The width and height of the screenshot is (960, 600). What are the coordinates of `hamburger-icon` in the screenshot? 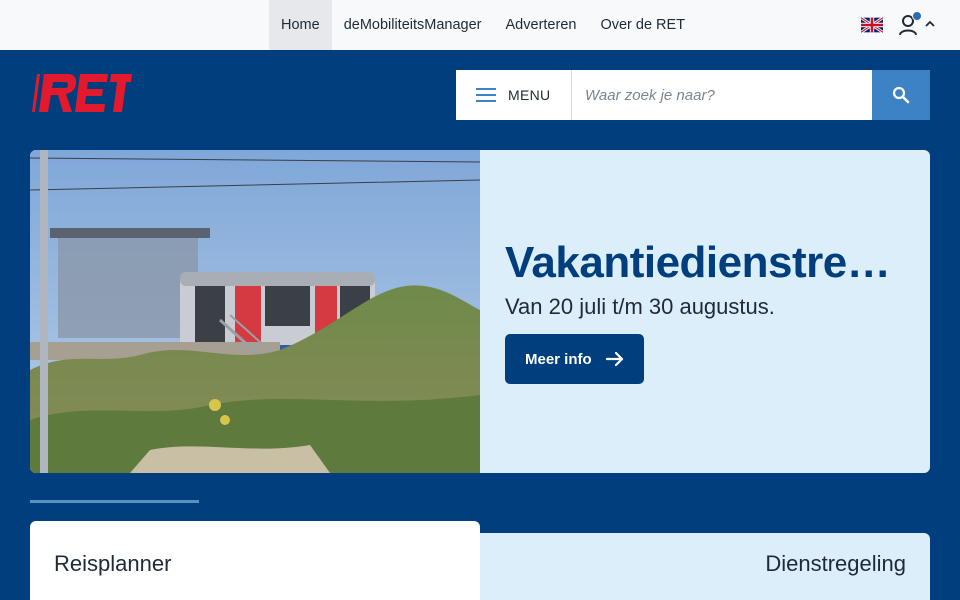 It's located at (486, 95).